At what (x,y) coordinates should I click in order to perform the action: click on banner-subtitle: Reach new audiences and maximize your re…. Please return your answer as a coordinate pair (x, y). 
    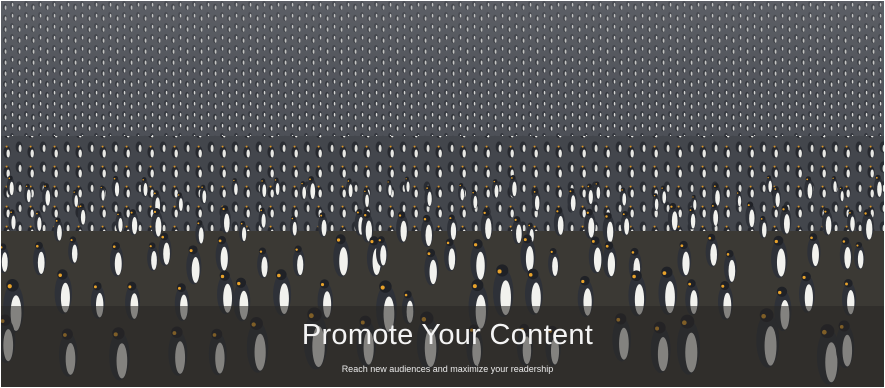
    Looking at the image, I should click on (447, 369).